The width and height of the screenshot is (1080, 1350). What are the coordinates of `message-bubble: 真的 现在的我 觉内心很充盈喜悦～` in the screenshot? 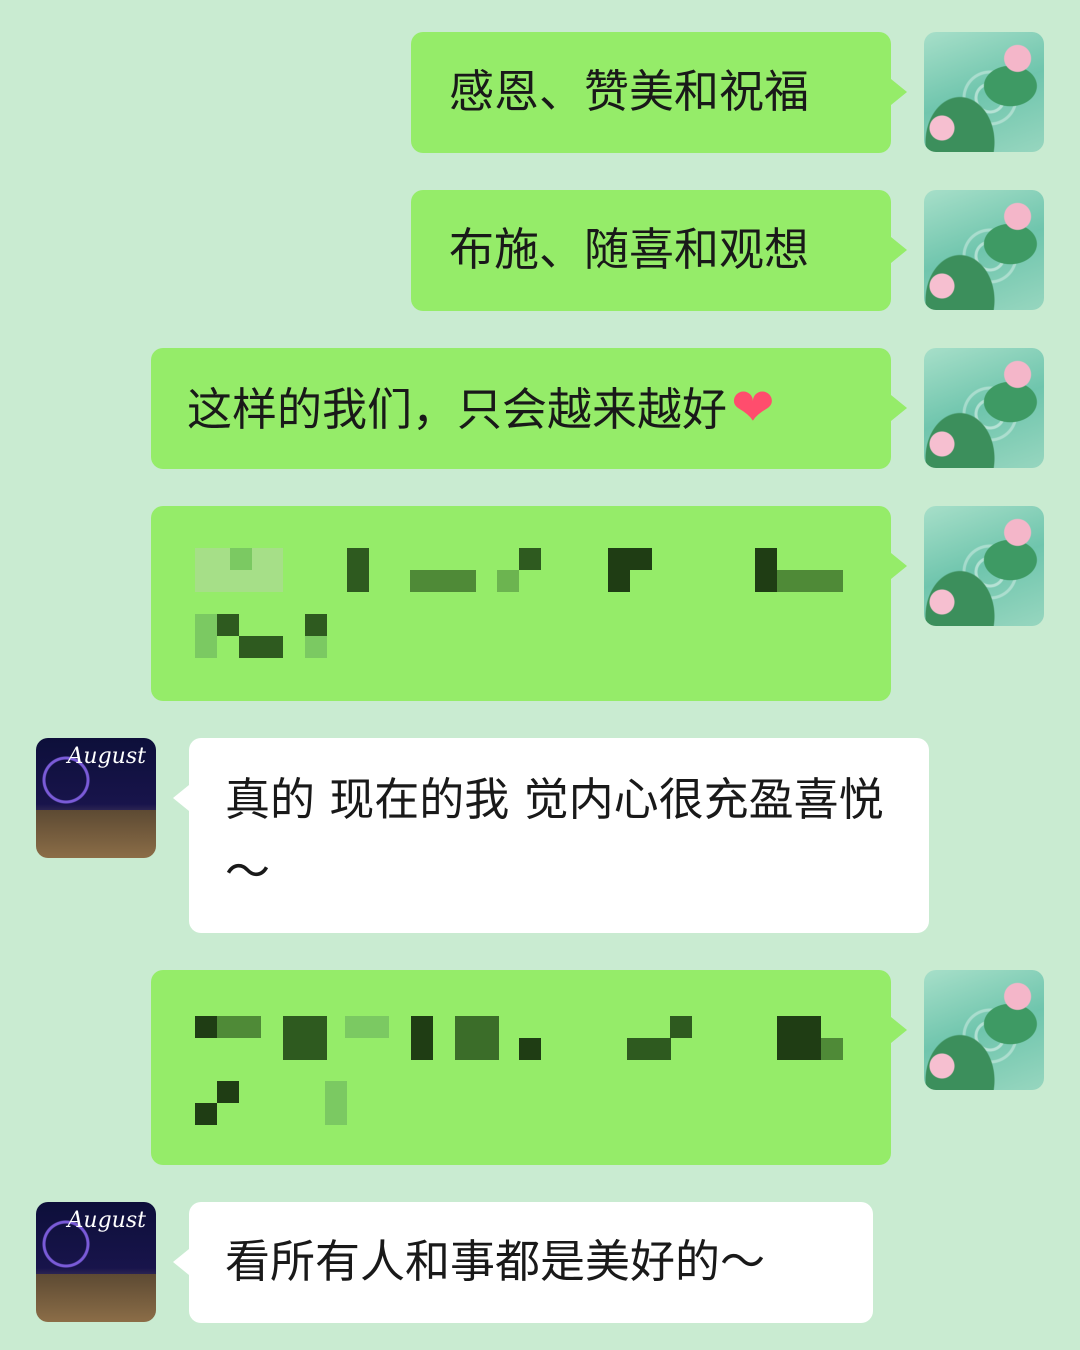 It's located at (559, 835).